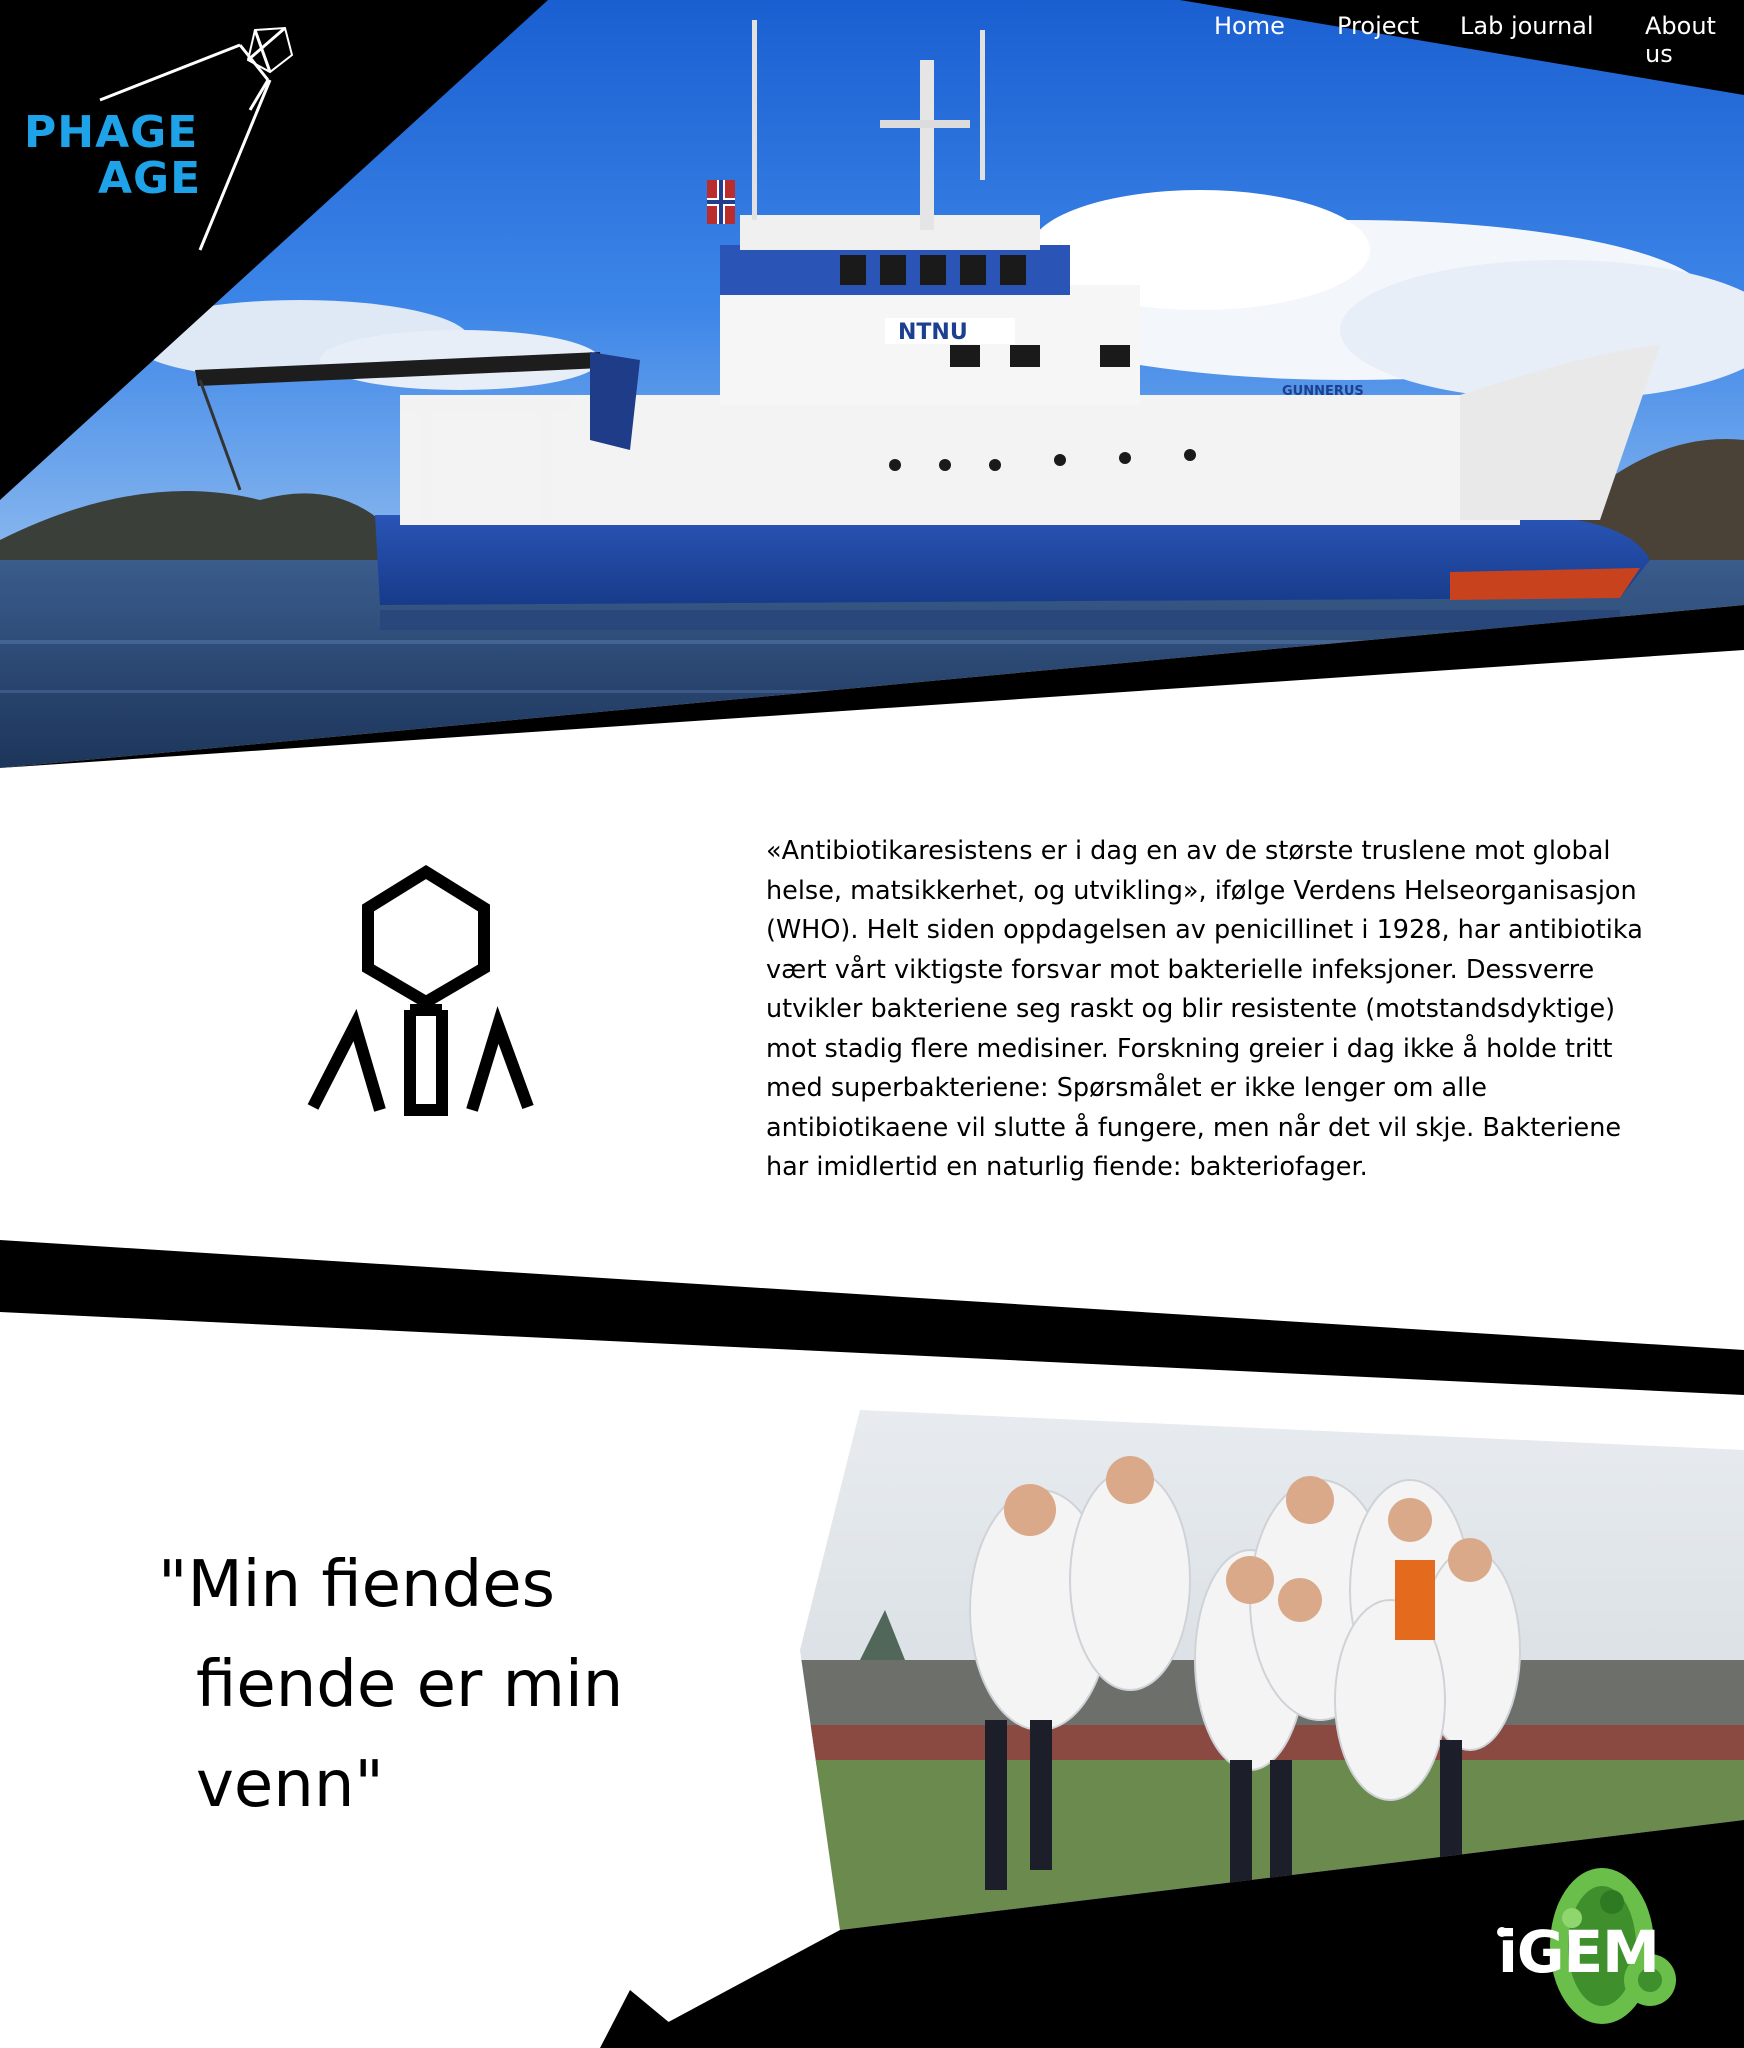 This screenshot has height=2048, width=1744. I want to click on quote-line1: "Min fiendes, so click(356, 1585).